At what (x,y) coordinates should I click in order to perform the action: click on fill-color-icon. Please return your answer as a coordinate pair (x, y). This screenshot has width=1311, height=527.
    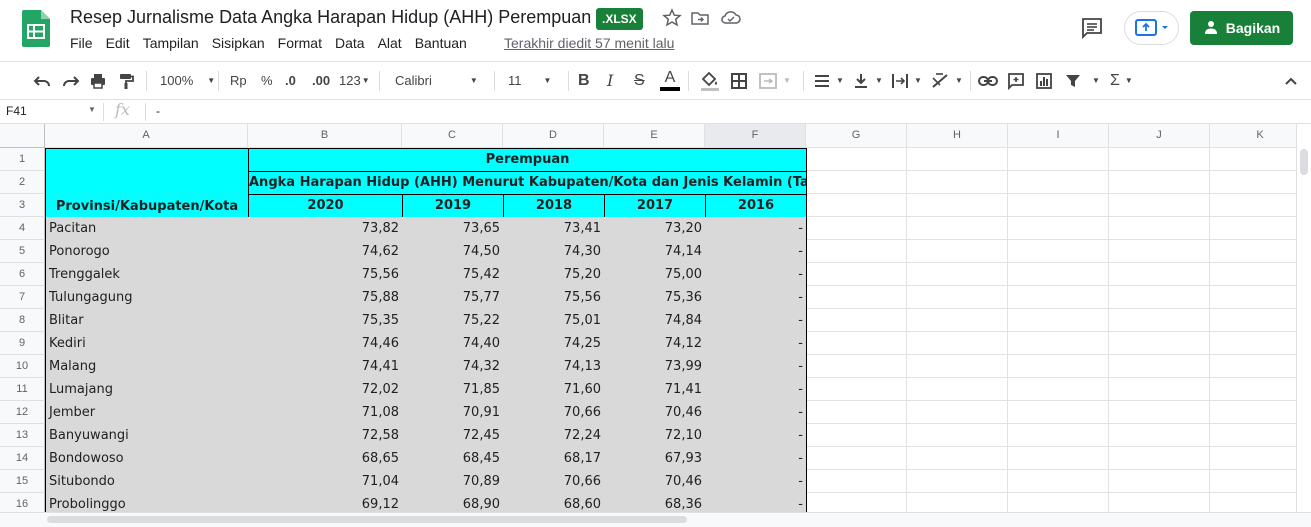
    Looking at the image, I should click on (710, 80).